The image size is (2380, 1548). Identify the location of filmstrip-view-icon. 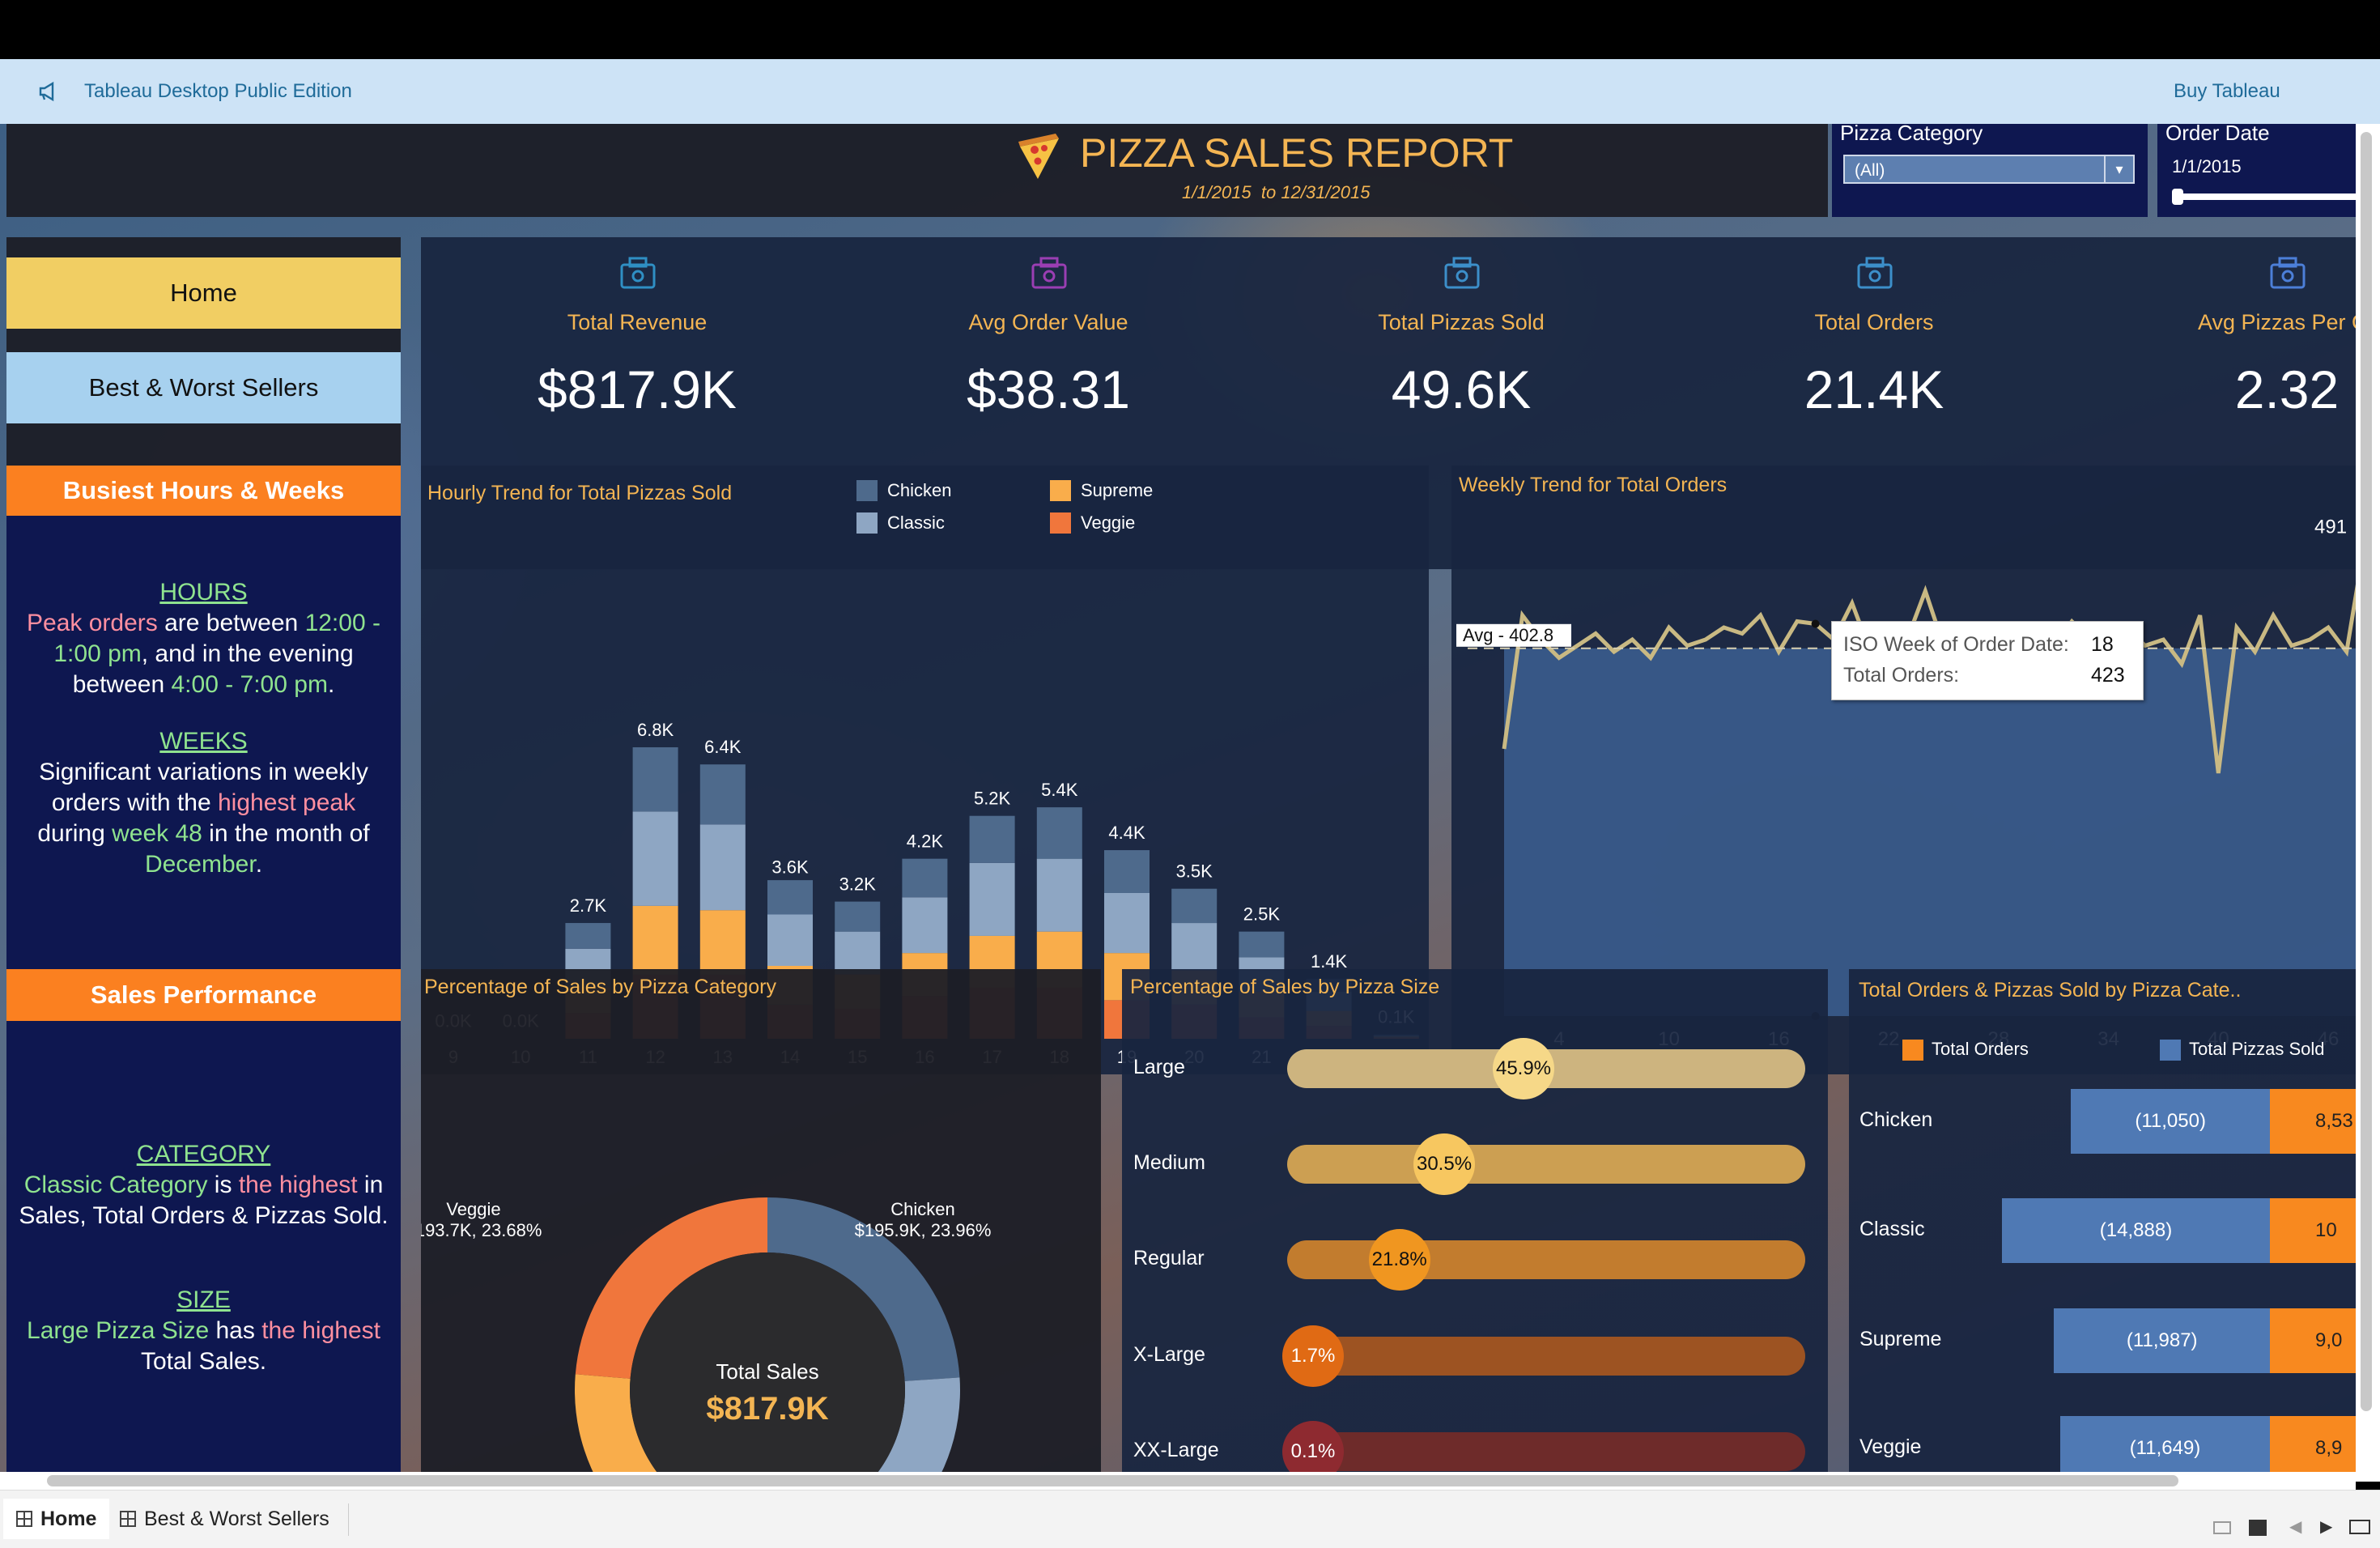
(2222, 1528).